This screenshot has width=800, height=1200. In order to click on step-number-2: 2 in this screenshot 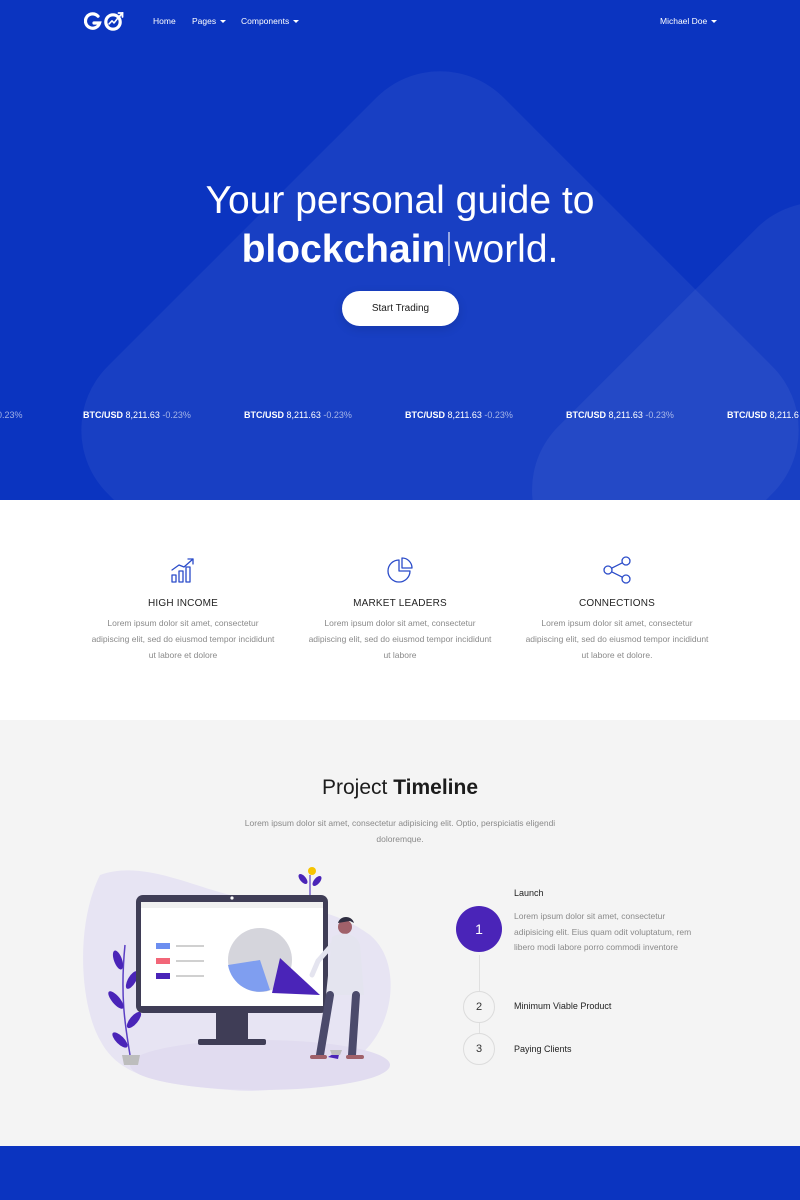, I will do `click(479, 1007)`.